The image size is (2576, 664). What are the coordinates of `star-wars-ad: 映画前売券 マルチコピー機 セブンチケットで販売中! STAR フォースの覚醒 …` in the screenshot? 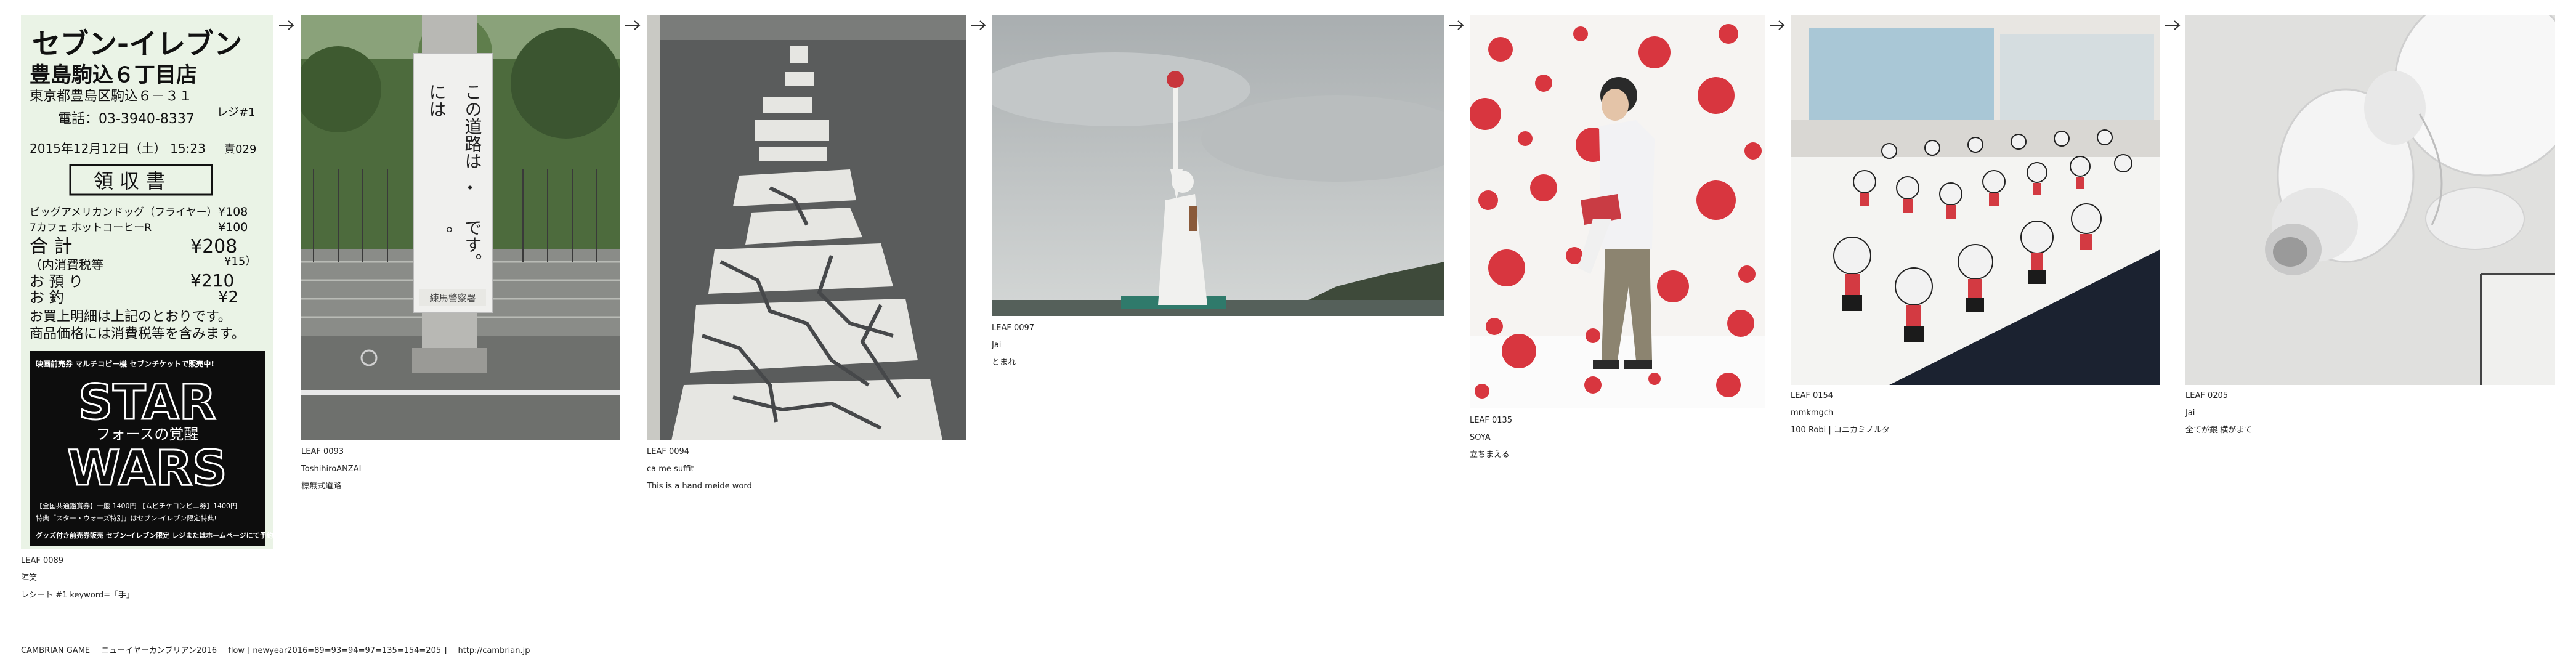 It's located at (151, 448).